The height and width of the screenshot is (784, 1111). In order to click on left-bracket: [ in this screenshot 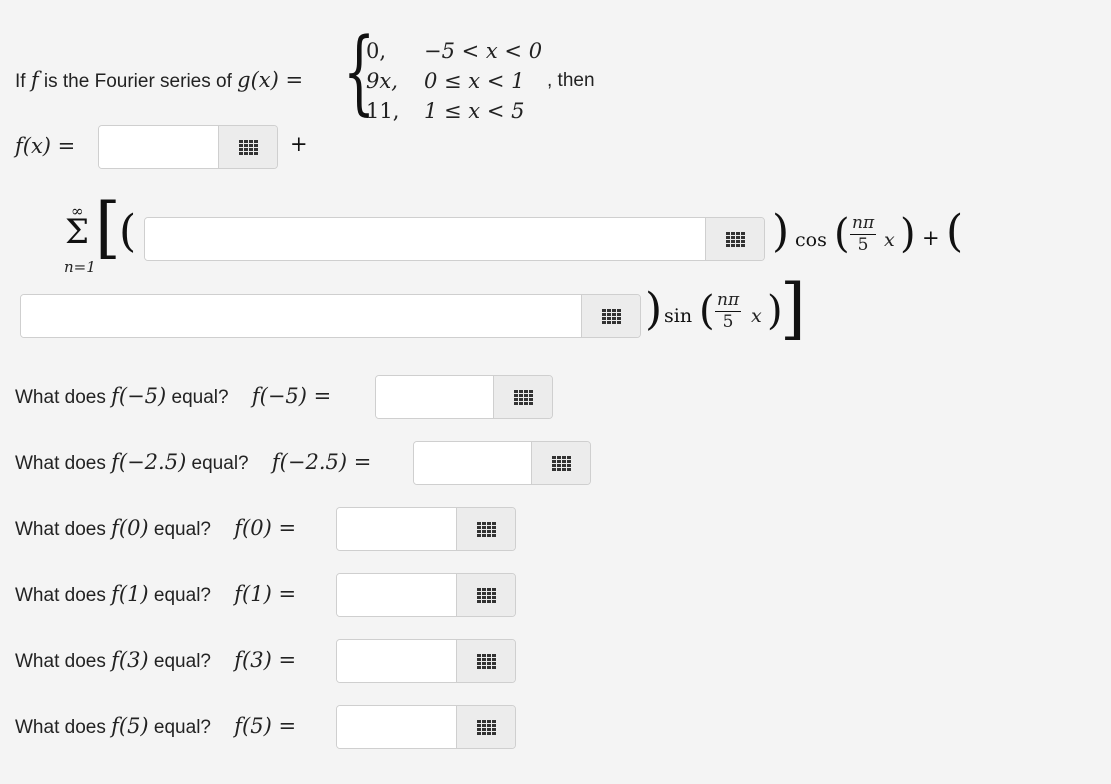, I will do `click(108, 227)`.